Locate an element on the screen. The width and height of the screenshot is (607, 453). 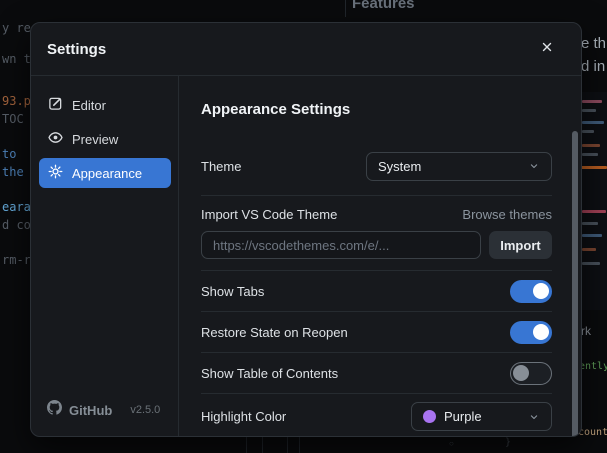
close-button is located at coordinates (547, 49).